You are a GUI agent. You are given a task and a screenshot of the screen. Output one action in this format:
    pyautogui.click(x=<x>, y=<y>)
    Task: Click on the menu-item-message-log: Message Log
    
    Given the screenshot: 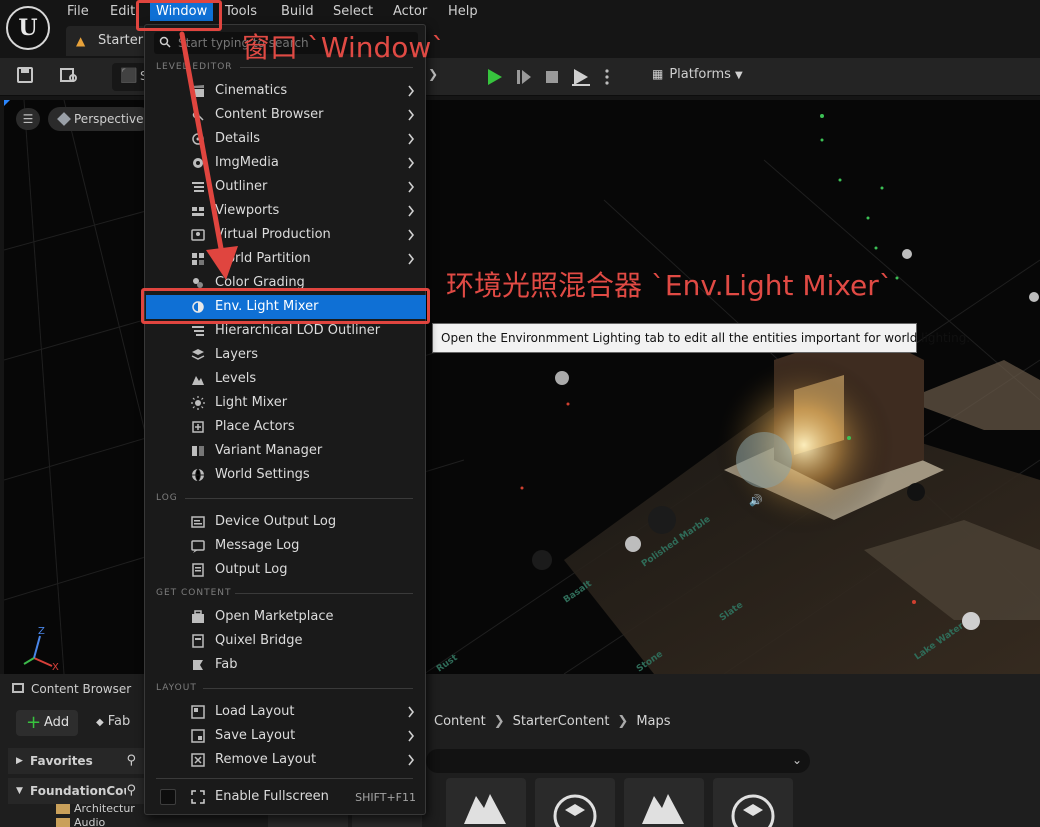 What is the action you would take?
    pyautogui.click(x=286, y=546)
    